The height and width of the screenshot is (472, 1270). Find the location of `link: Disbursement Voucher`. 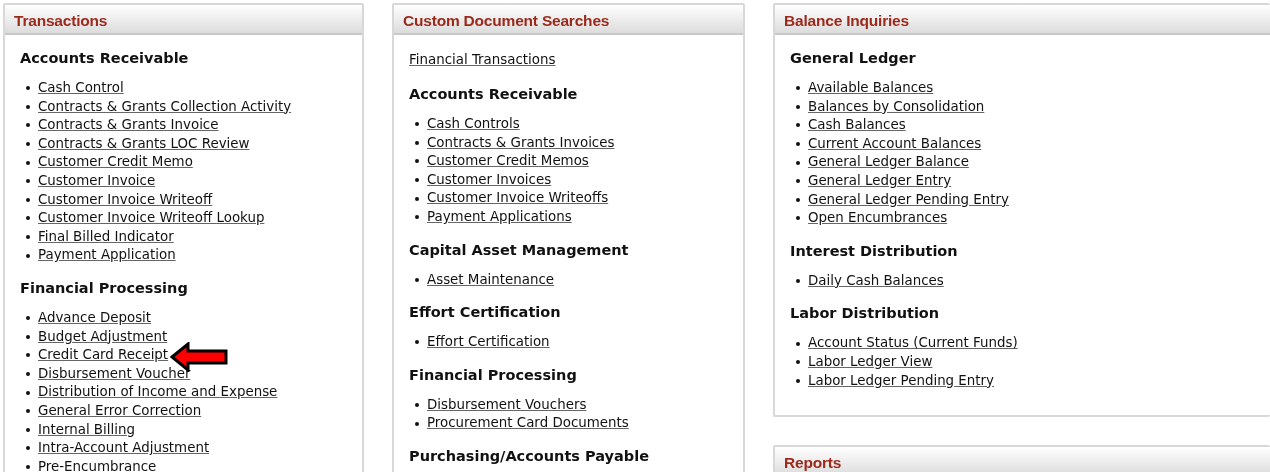

link: Disbursement Voucher is located at coordinates (114, 374).